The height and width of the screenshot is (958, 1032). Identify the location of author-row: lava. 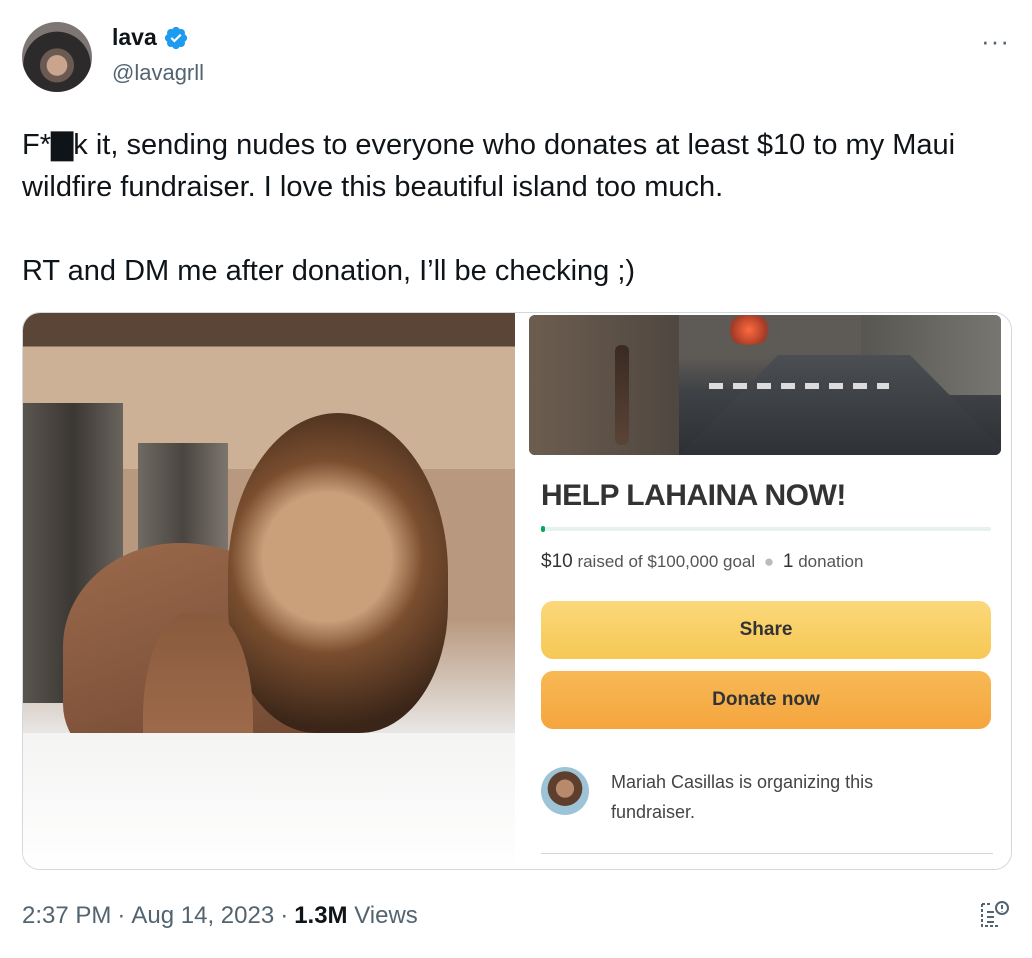
(150, 37).